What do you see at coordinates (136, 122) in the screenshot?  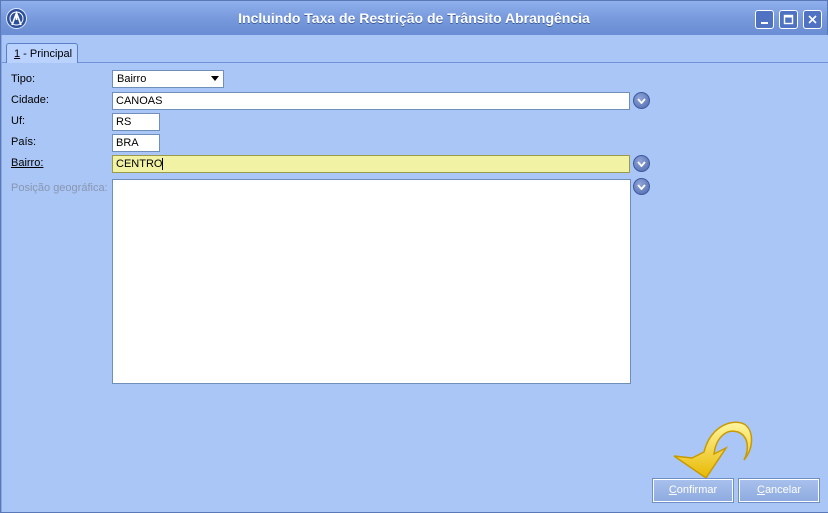 I see `uf-field: RS` at bounding box center [136, 122].